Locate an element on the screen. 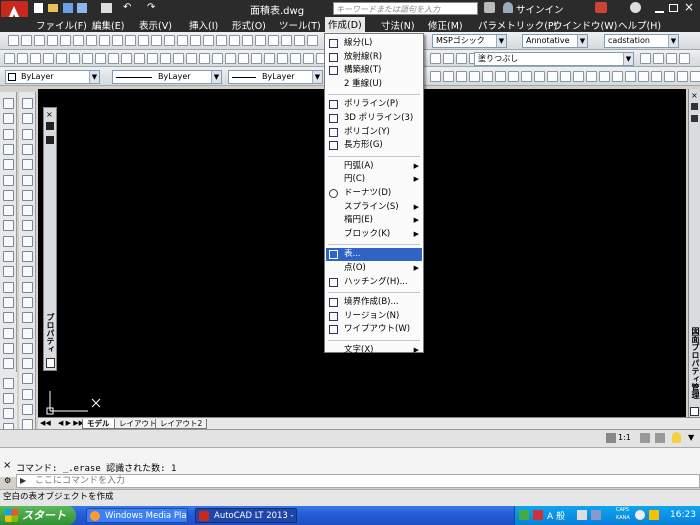  auto-scale-icon is located at coordinates (660, 438).